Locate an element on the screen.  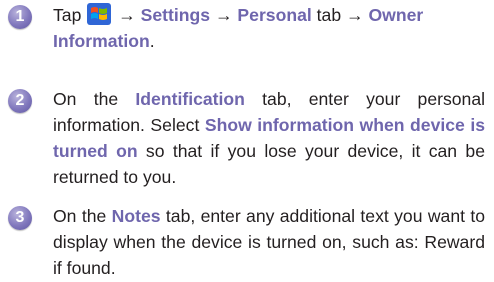
step-1-tap: Tap is located at coordinates (67, 15).